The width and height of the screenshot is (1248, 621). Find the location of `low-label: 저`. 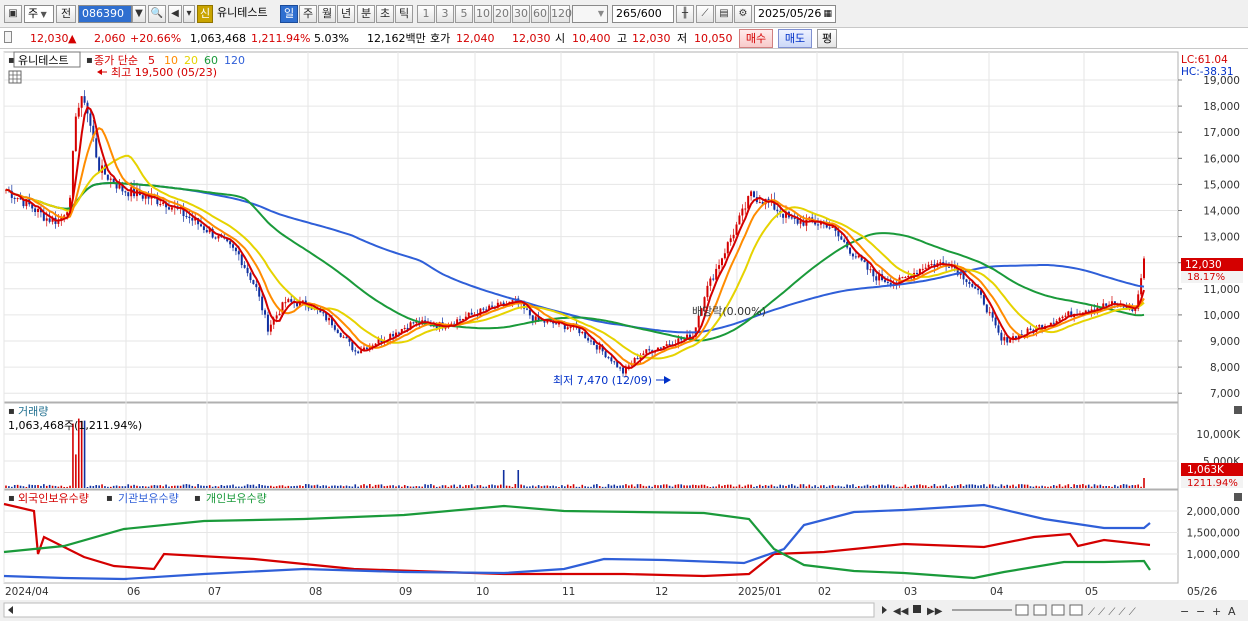

low-label: 저 is located at coordinates (682, 38).